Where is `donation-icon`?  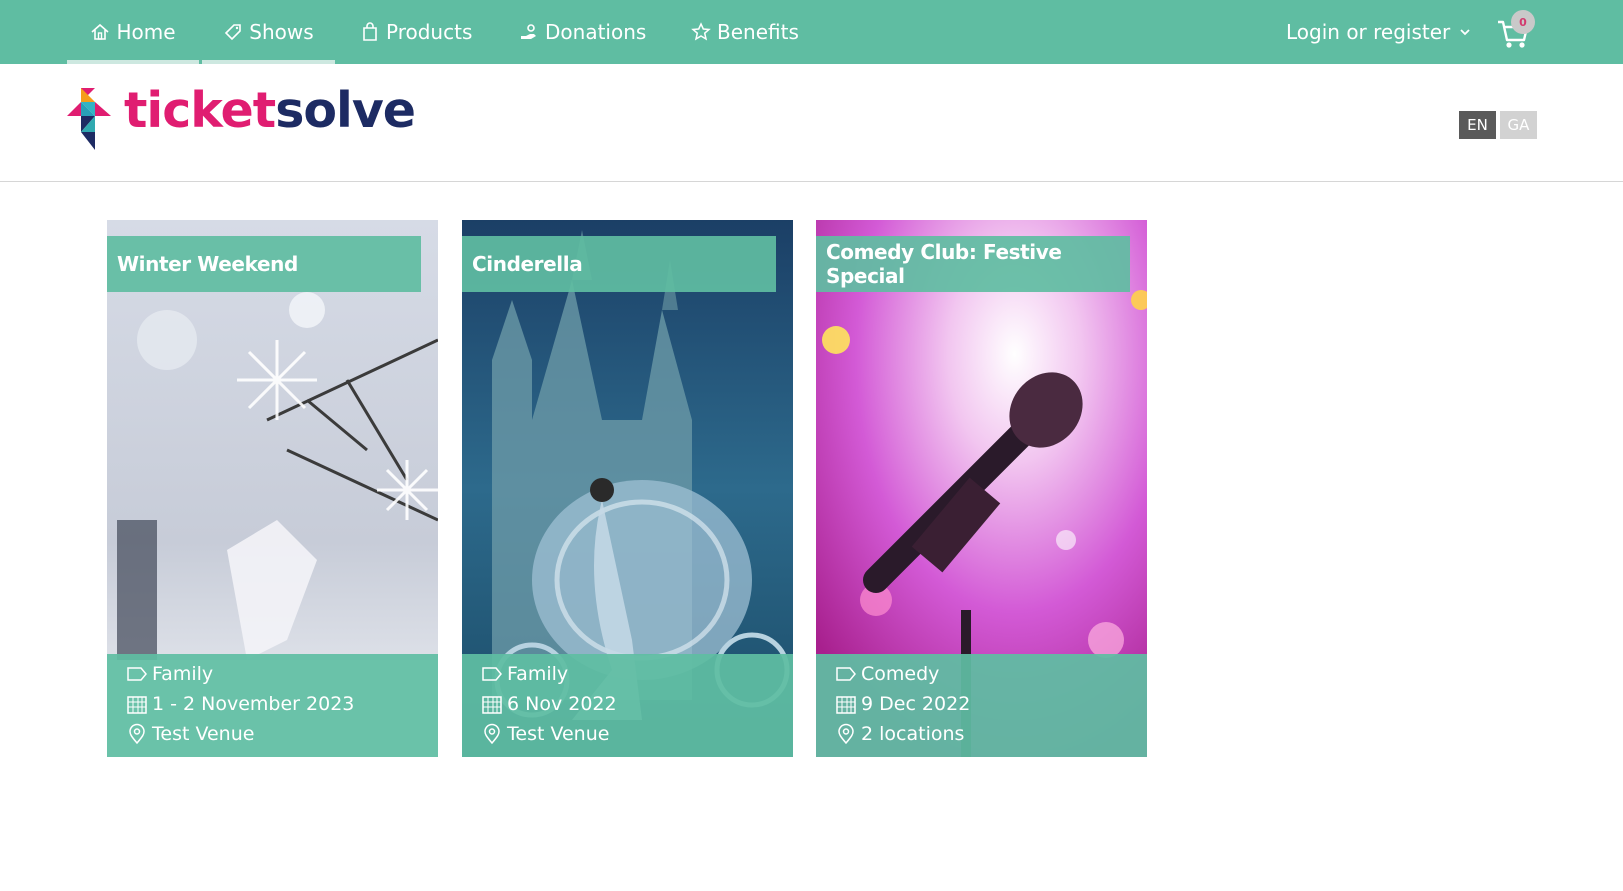 donation-icon is located at coordinates (528, 31).